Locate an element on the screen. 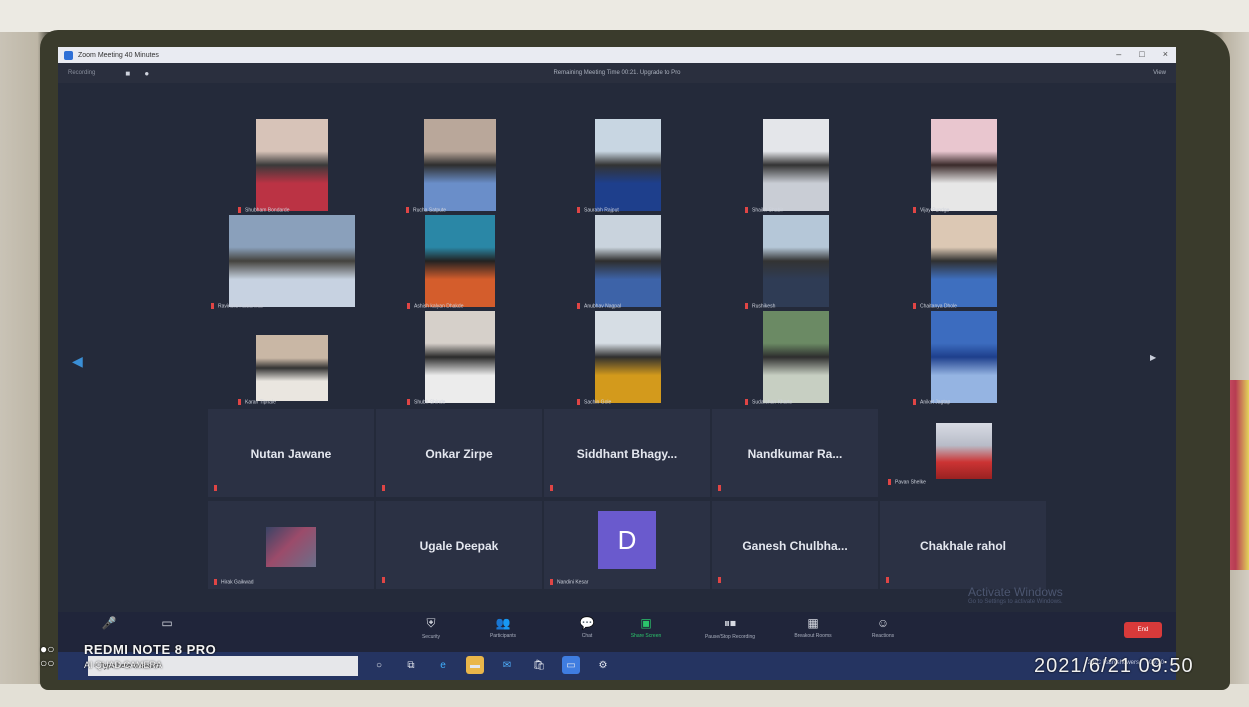 The image size is (1249, 707). file-explorer-icon: ▬ is located at coordinates (475, 665).